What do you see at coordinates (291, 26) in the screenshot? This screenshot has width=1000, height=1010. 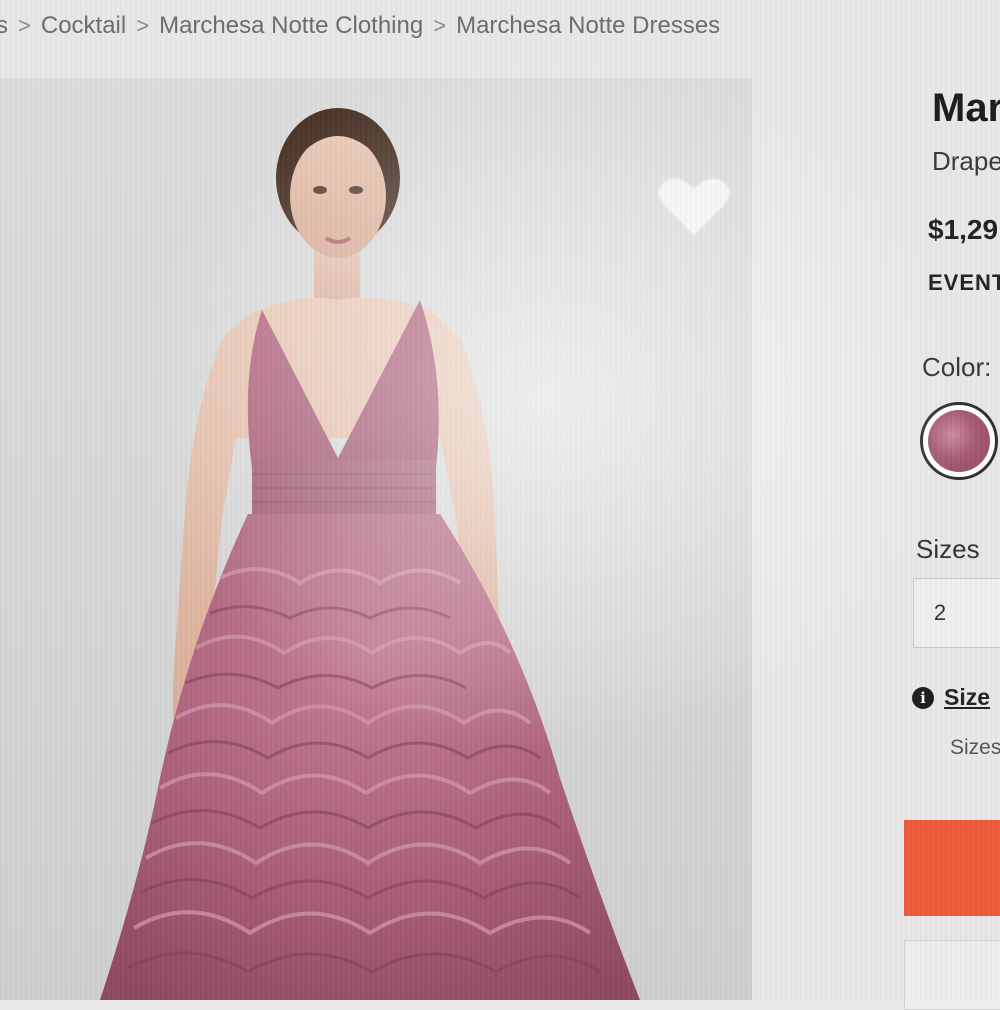 I see `breadcrumb-item-marchesa-clothing: Marchesa Notte Clothing` at bounding box center [291, 26].